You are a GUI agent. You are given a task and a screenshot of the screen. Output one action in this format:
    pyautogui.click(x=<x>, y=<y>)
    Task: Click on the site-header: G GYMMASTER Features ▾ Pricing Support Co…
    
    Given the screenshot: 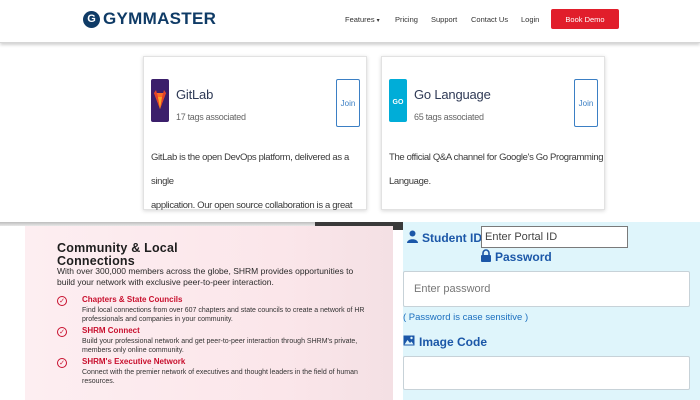 What is the action you would take?
    pyautogui.click(x=350, y=21)
    